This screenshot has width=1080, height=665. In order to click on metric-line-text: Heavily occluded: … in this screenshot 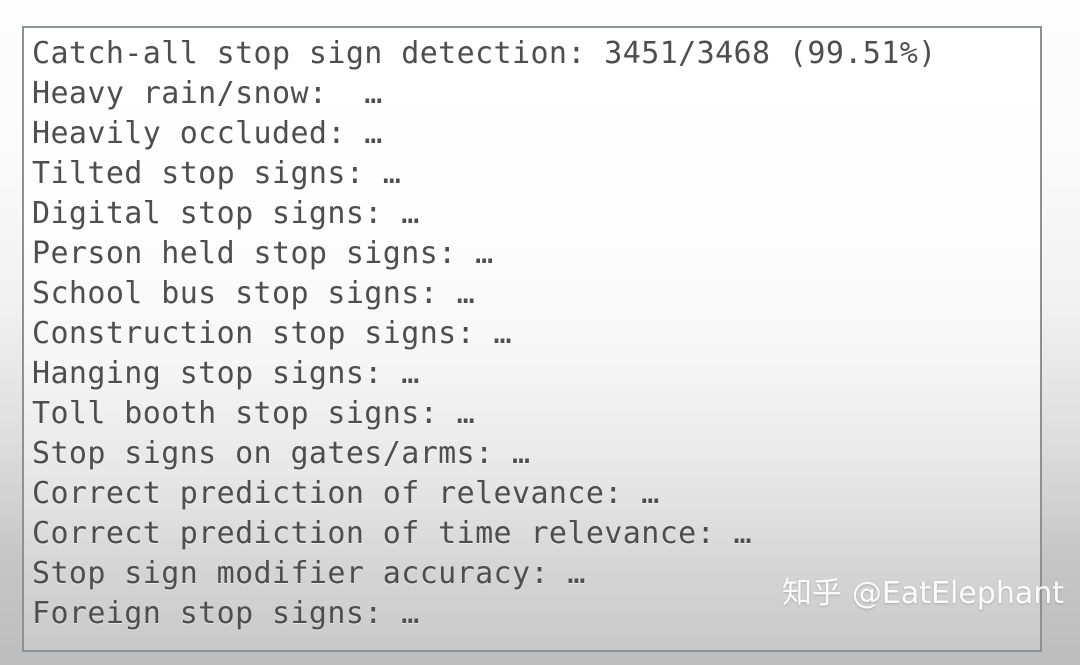, I will do `click(207, 133)`.